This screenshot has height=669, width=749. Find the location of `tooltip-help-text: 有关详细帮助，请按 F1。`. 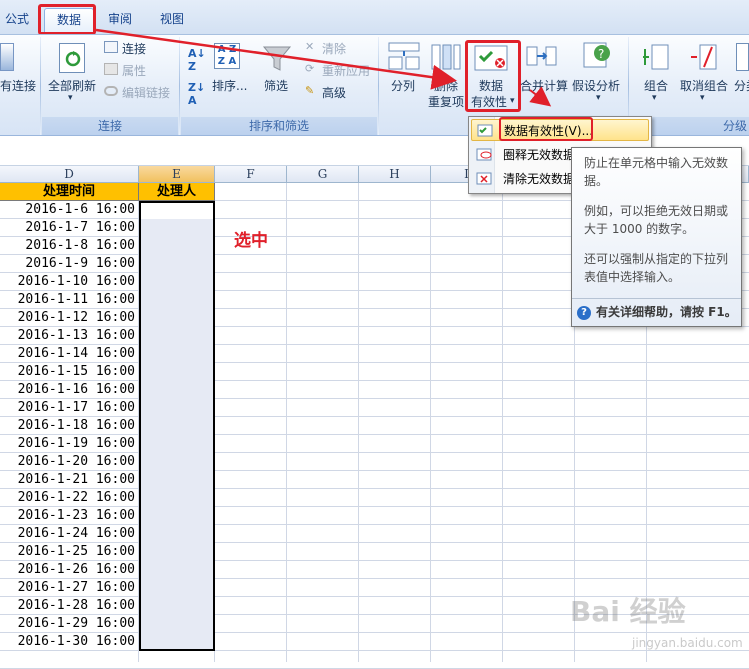

tooltip-help-text: 有关详细帮助，请按 F1。 is located at coordinates (666, 312).